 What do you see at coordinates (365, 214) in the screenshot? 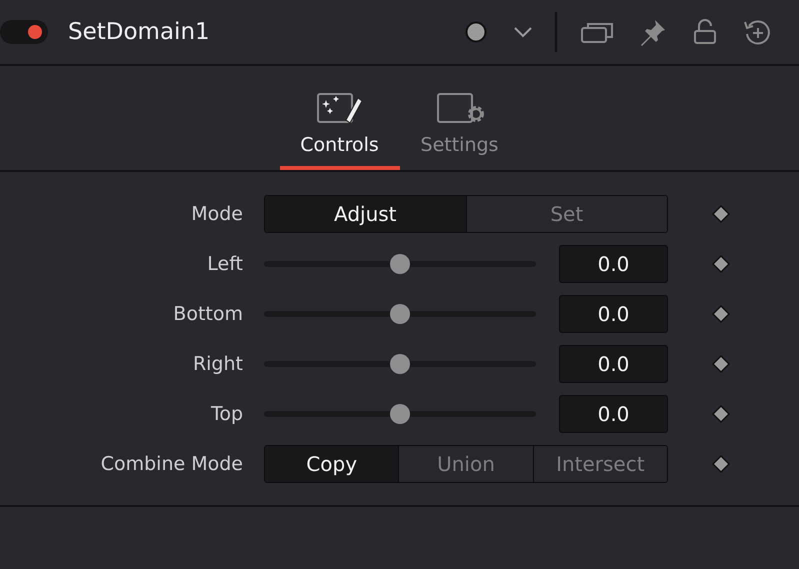
I see `option-button: Adjust` at bounding box center [365, 214].